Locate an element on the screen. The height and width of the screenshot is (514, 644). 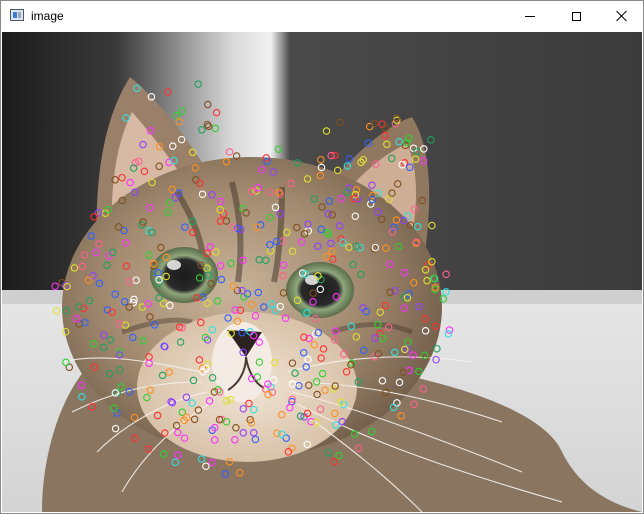
close-button is located at coordinates (621, 16).